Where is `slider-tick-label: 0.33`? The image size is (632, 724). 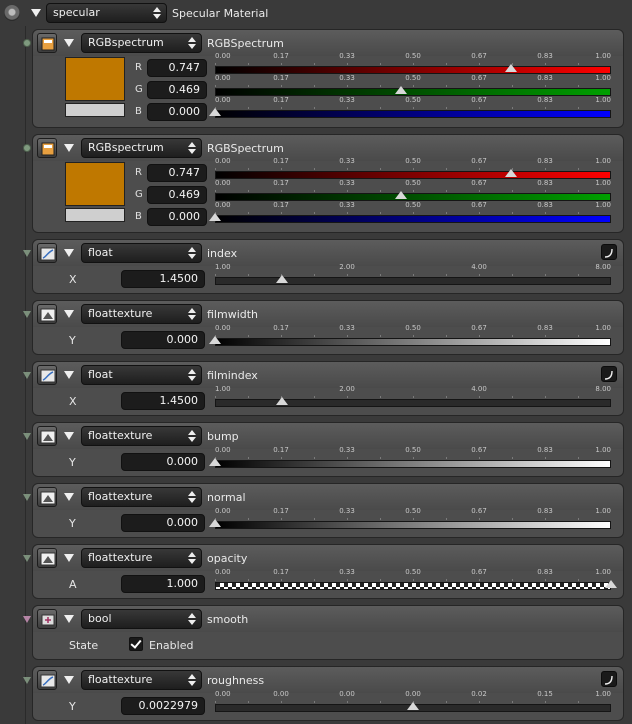
slider-tick-label: 0.33 is located at coordinates (347, 511).